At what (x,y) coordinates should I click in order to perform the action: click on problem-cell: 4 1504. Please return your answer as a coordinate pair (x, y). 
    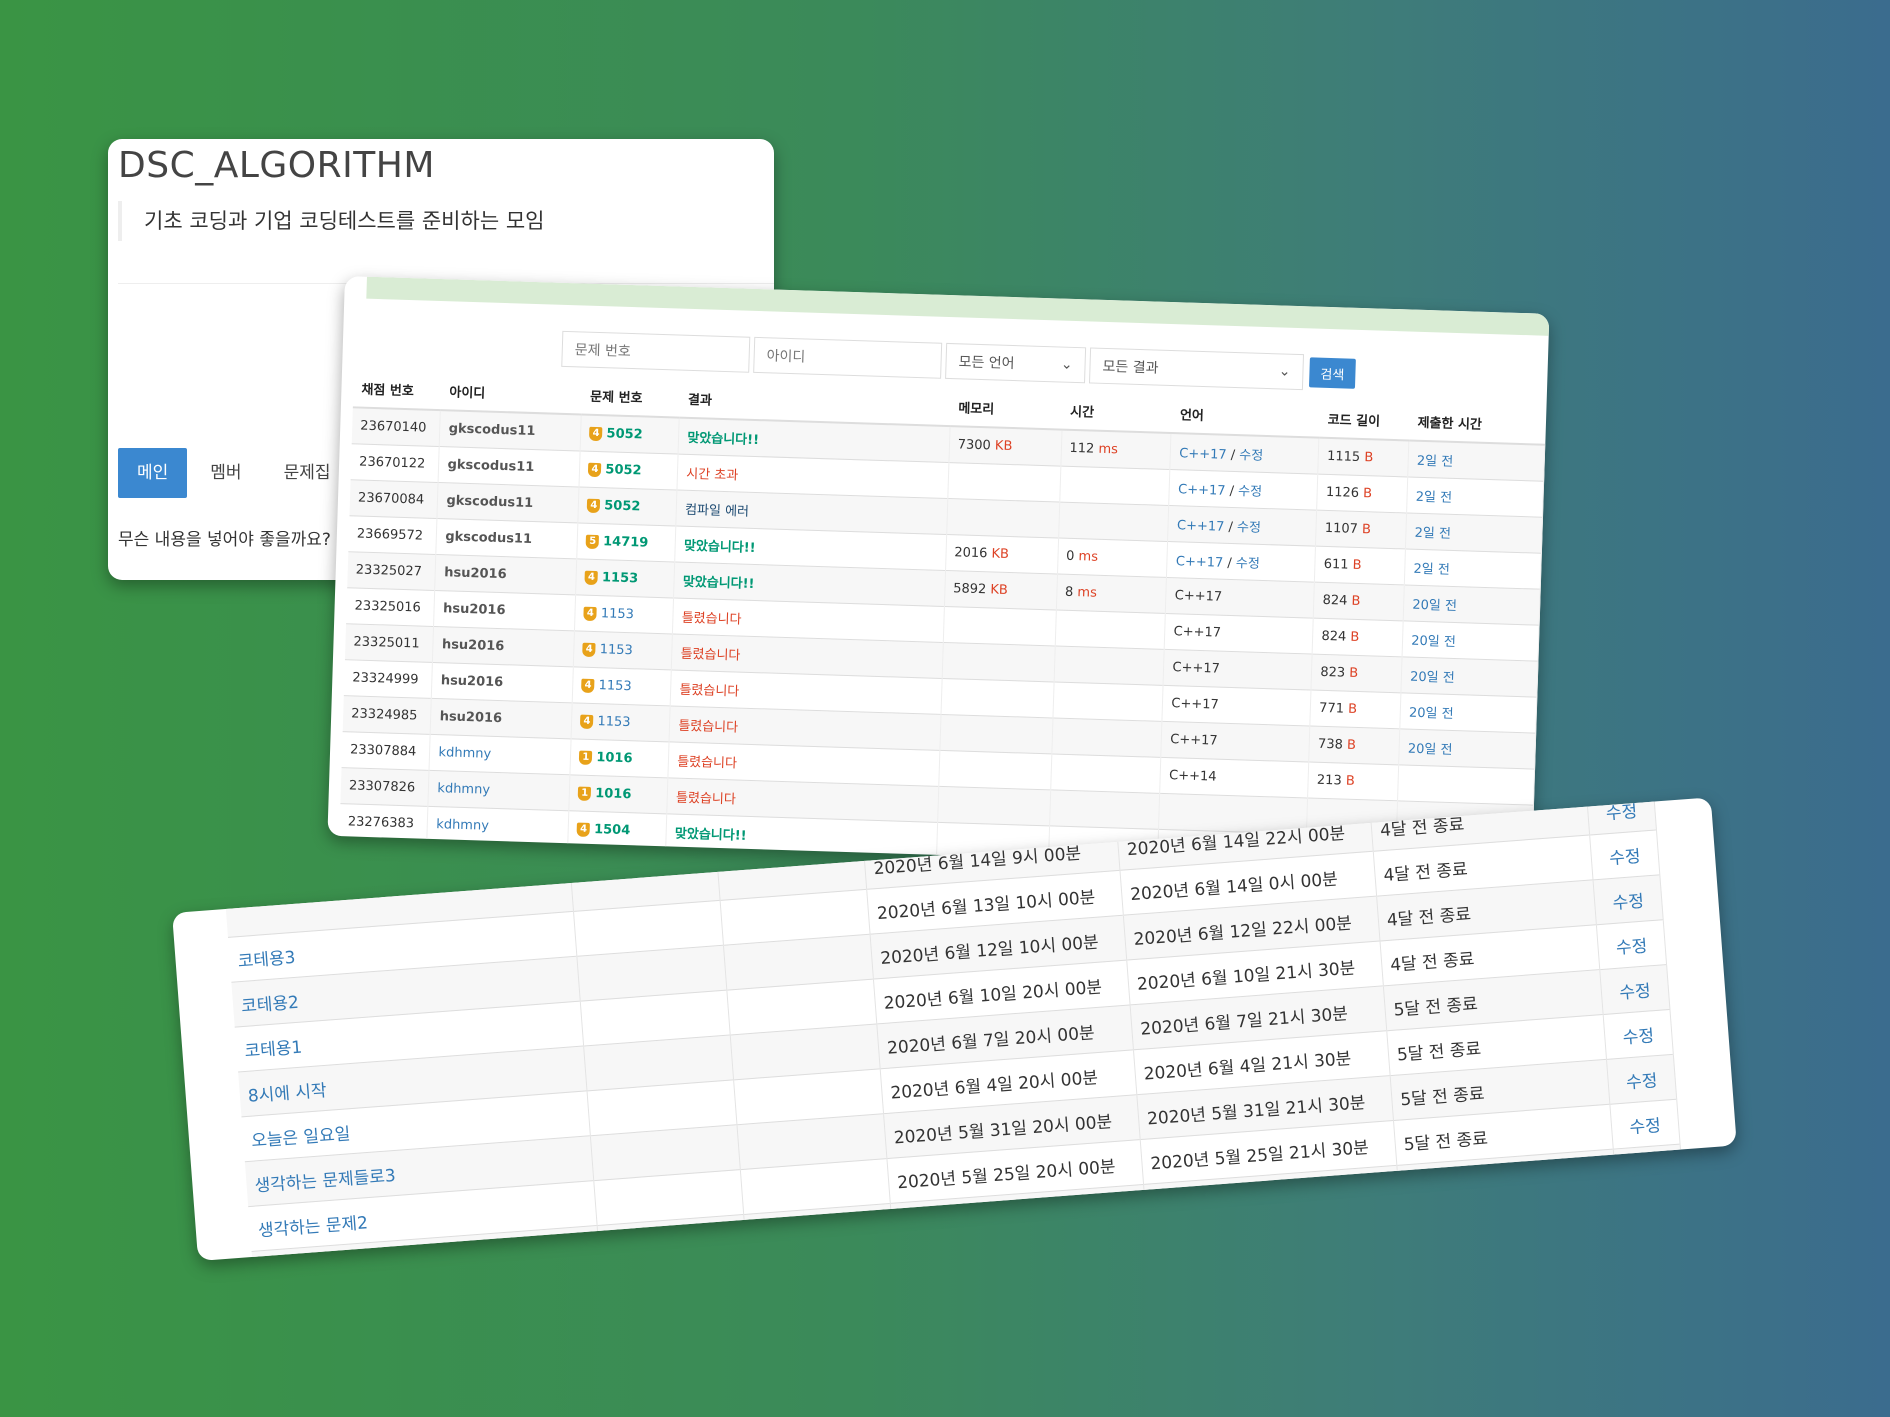
    Looking at the image, I should click on (618, 830).